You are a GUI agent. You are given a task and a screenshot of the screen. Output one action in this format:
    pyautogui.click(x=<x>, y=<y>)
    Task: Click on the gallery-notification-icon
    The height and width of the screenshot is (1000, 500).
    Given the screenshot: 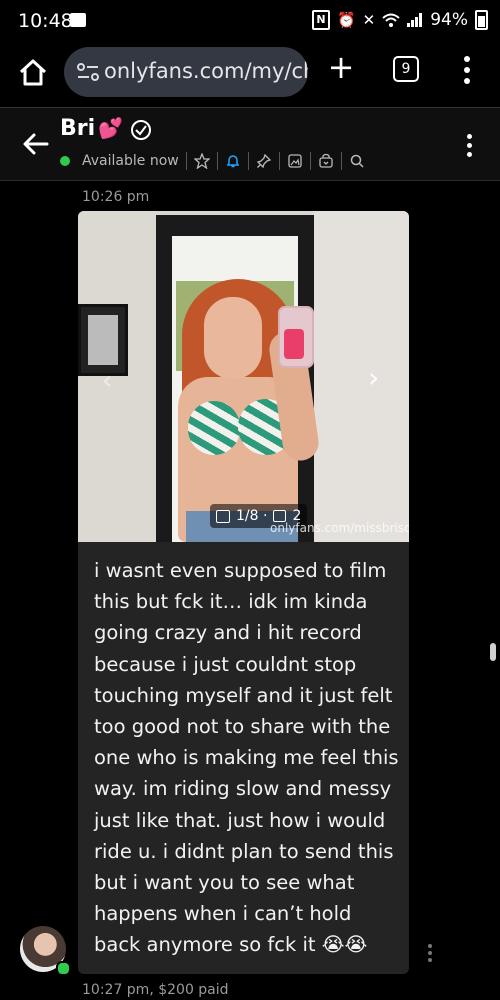 What is the action you would take?
    pyautogui.click(x=78, y=20)
    